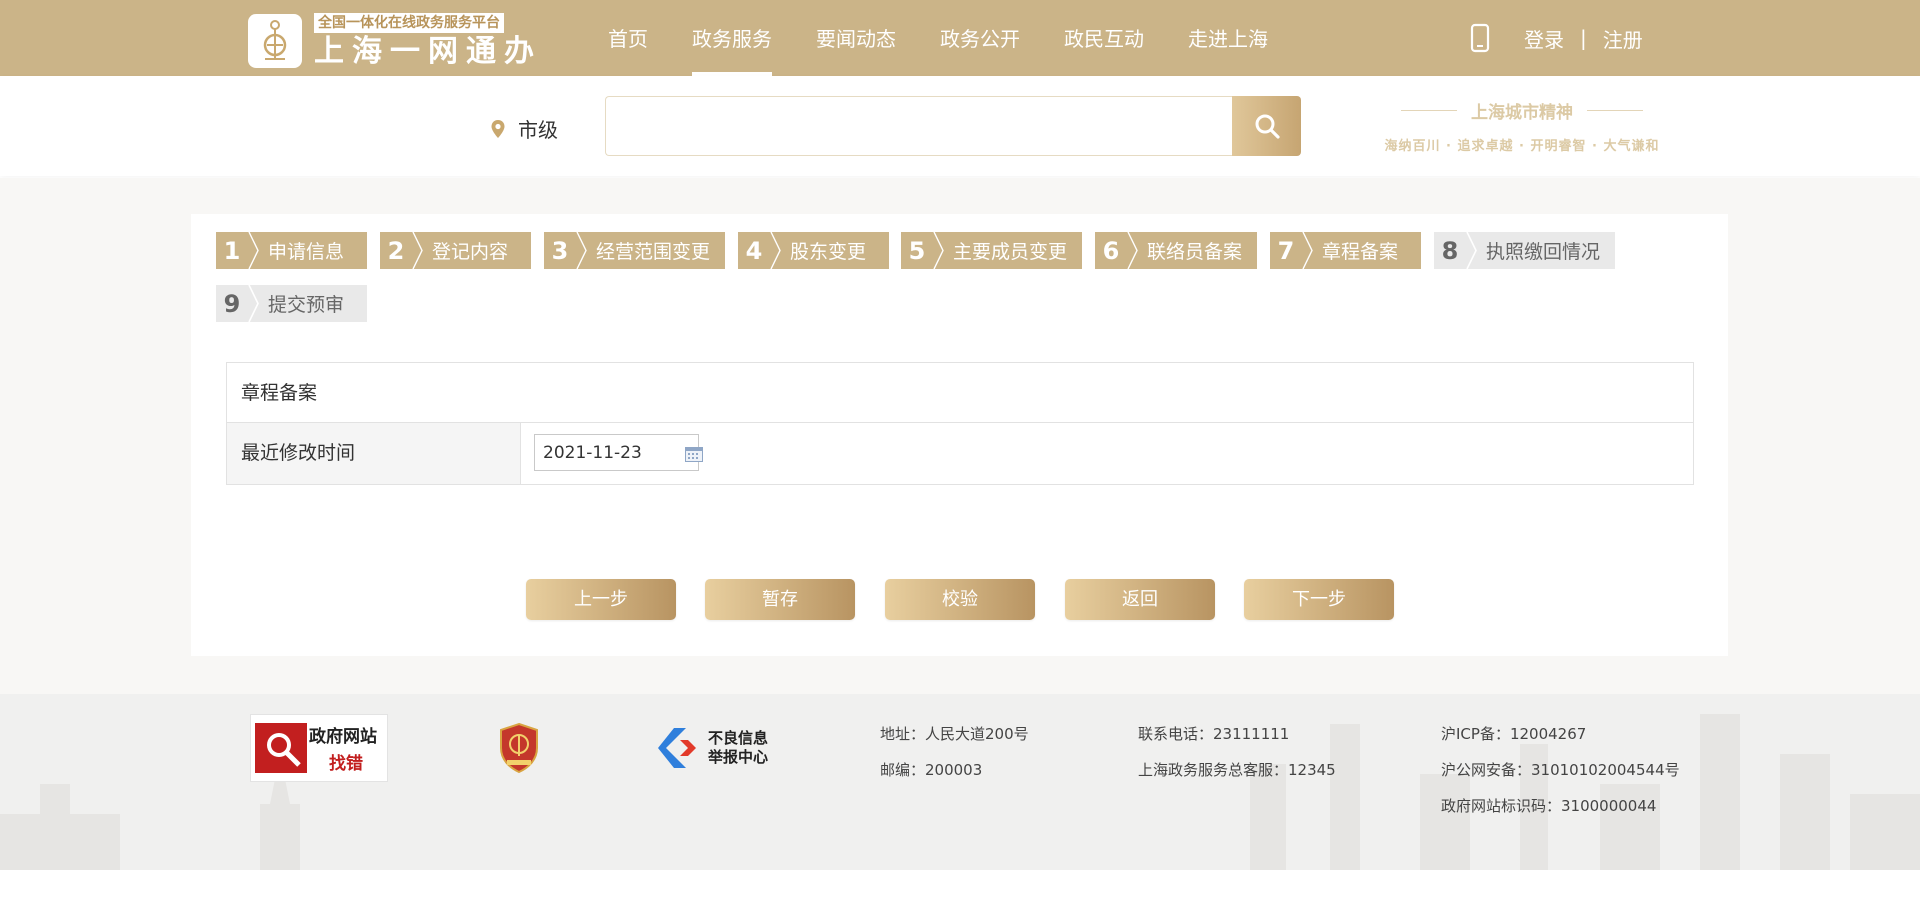 Image resolution: width=1920 pixels, height=902 pixels. What do you see at coordinates (1286, 250) in the screenshot?
I see `step-number: 7` at bounding box center [1286, 250].